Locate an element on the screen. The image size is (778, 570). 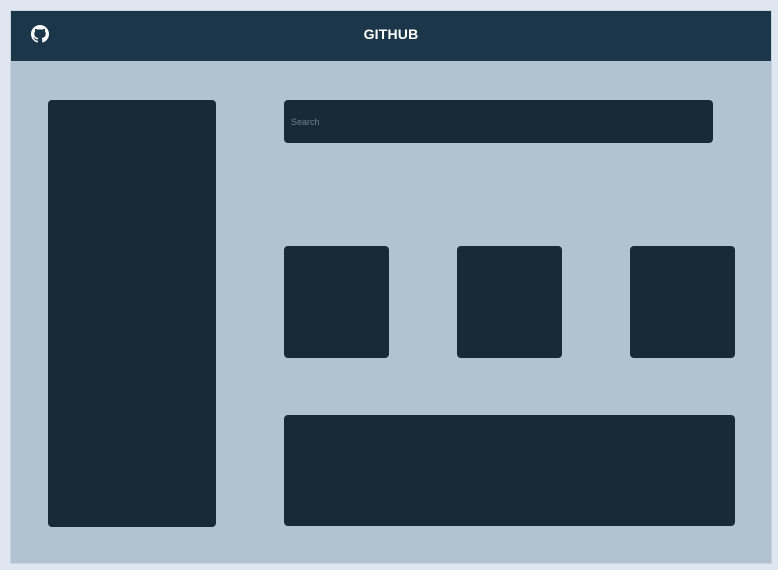
content-panel is located at coordinates (509, 470).